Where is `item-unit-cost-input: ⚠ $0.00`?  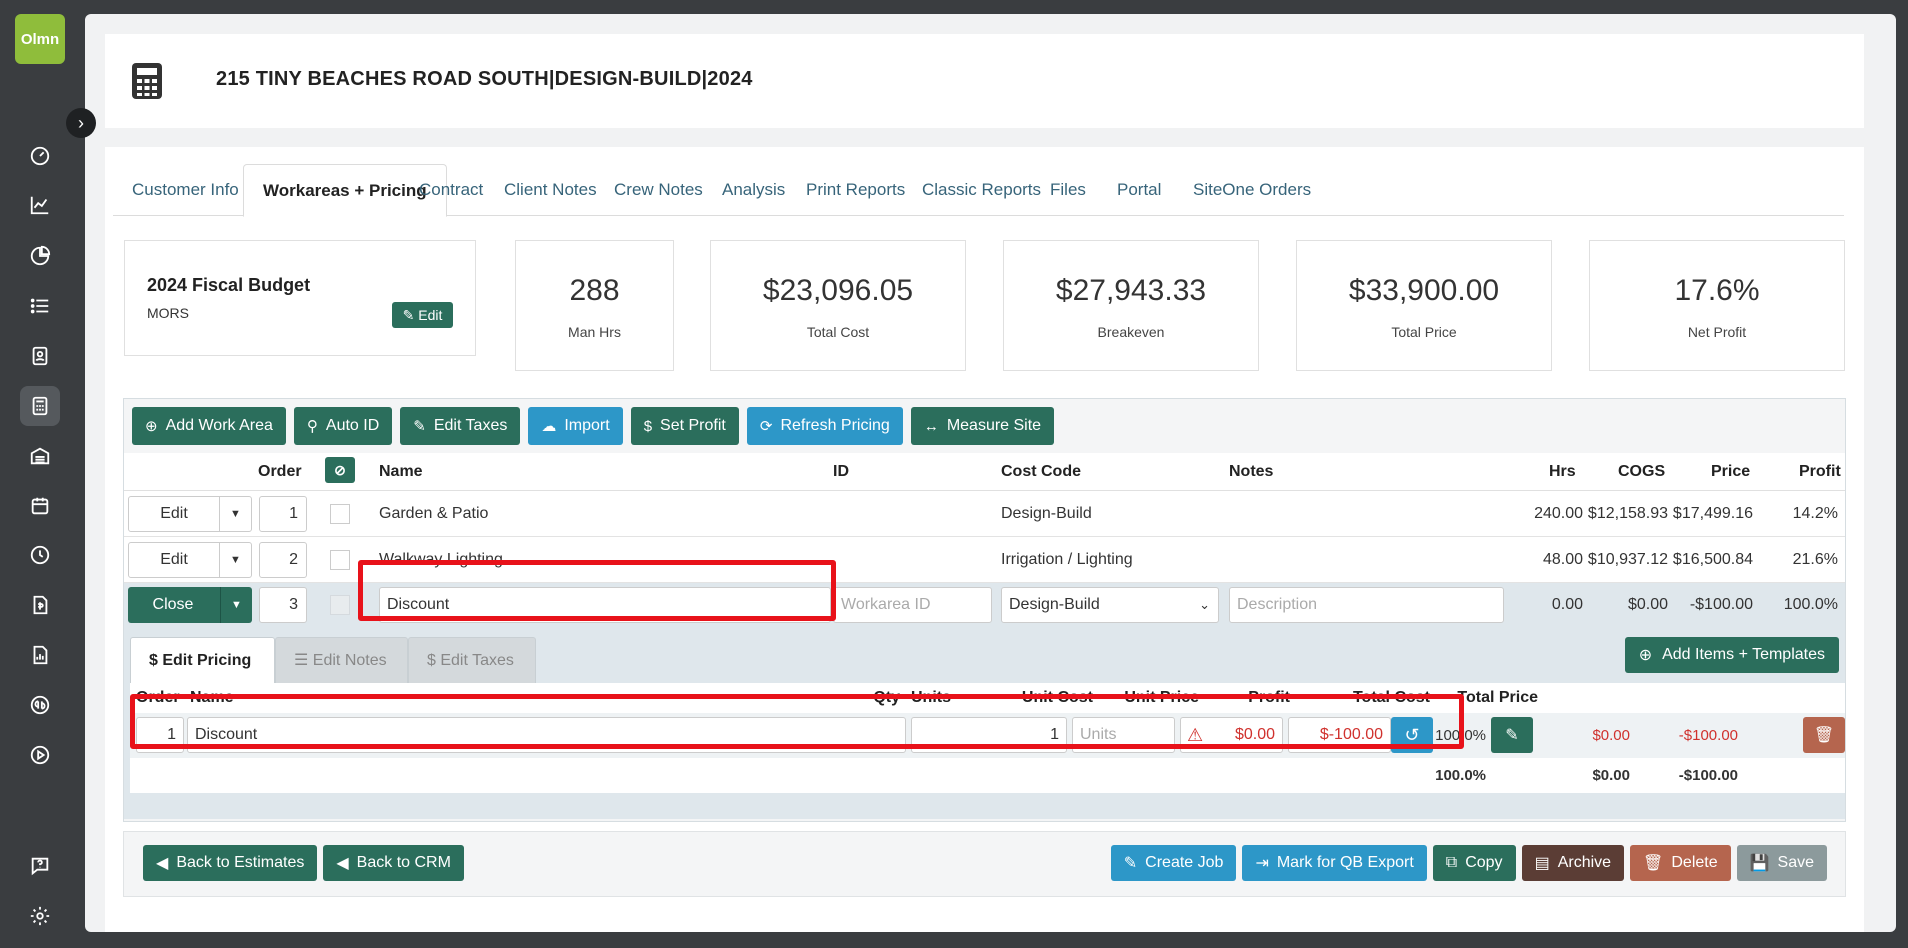
item-unit-cost-input: ⚠ $0.00 is located at coordinates (1231, 735).